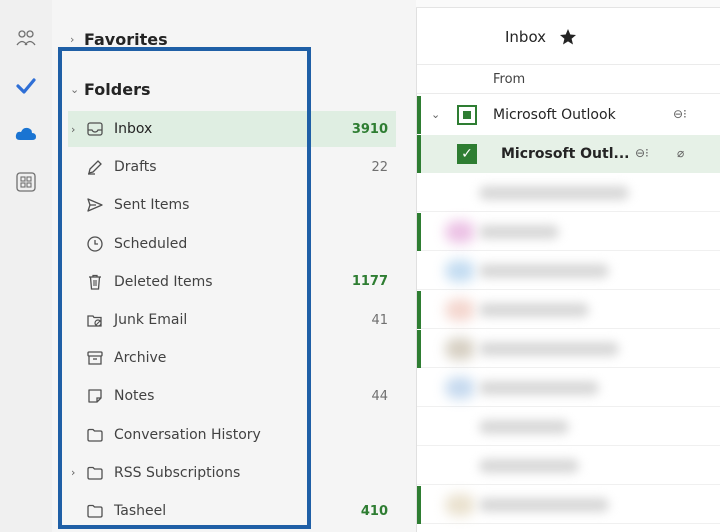  What do you see at coordinates (467, 115) in the screenshot?
I see `thread-select-checkbox` at bounding box center [467, 115].